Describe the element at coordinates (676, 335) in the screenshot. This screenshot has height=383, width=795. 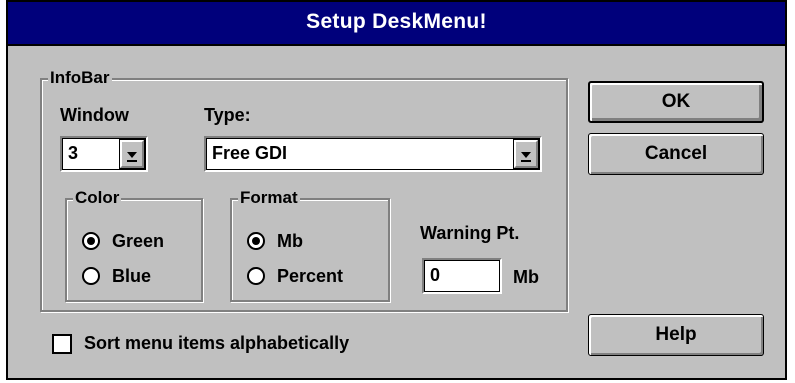
I see `help-button: Help` at that location.